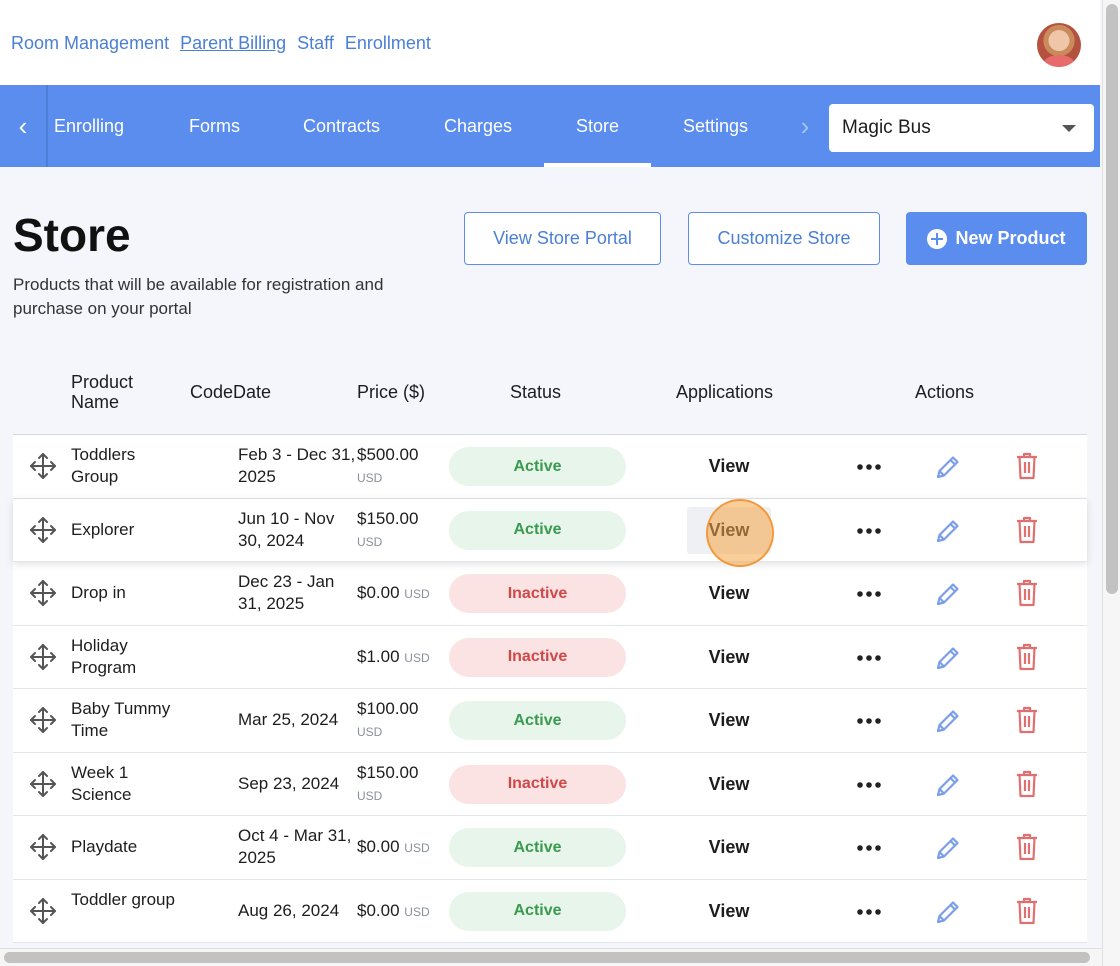 The width and height of the screenshot is (1120, 966). What do you see at coordinates (478, 126) in the screenshot?
I see `tab-charges: Charges` at bounding box center [478, 126].